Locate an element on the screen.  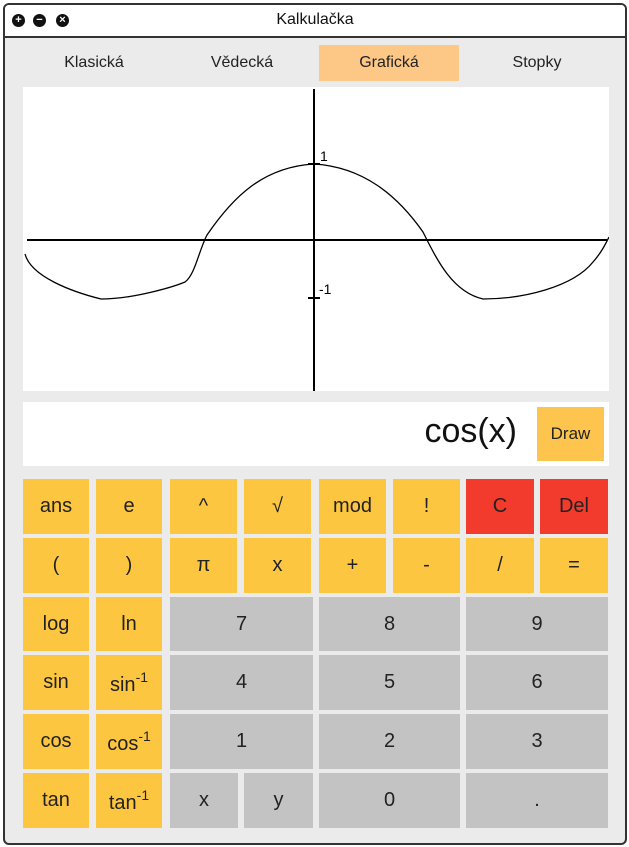
key-digit-2: 2 is located at coordinates (389, 741).